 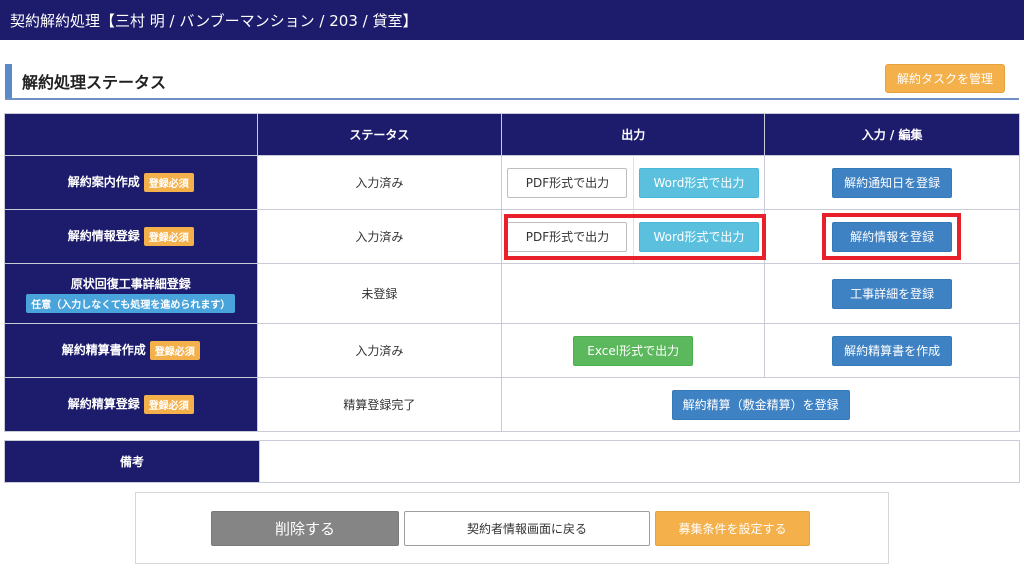 I want to click on settlement-cell: 解約精算（敷金精算）を登録, so click(x=760, y=404).